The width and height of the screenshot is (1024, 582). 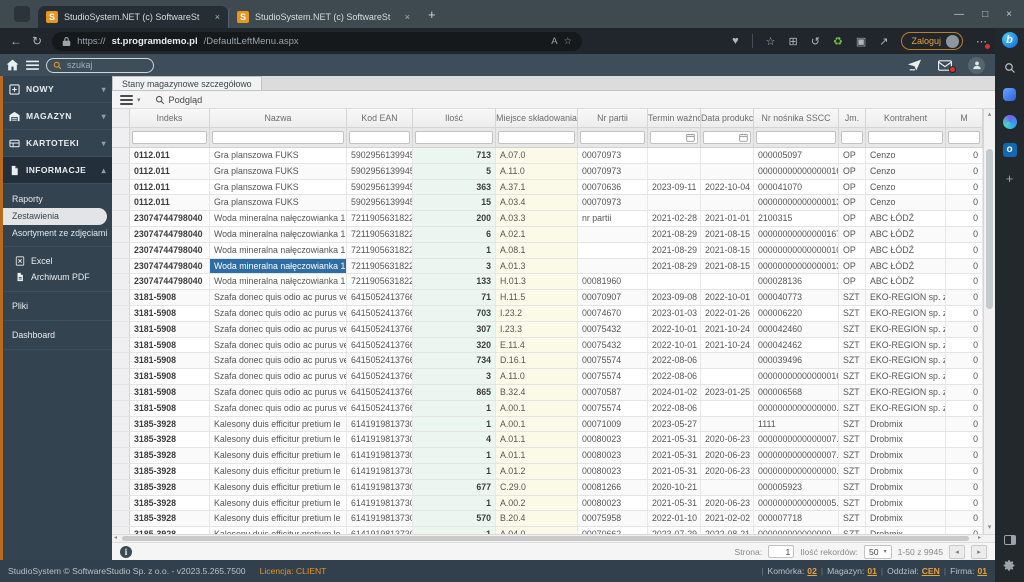 I want to click on cell: 2021-08-15, so click(x=727, y=266).